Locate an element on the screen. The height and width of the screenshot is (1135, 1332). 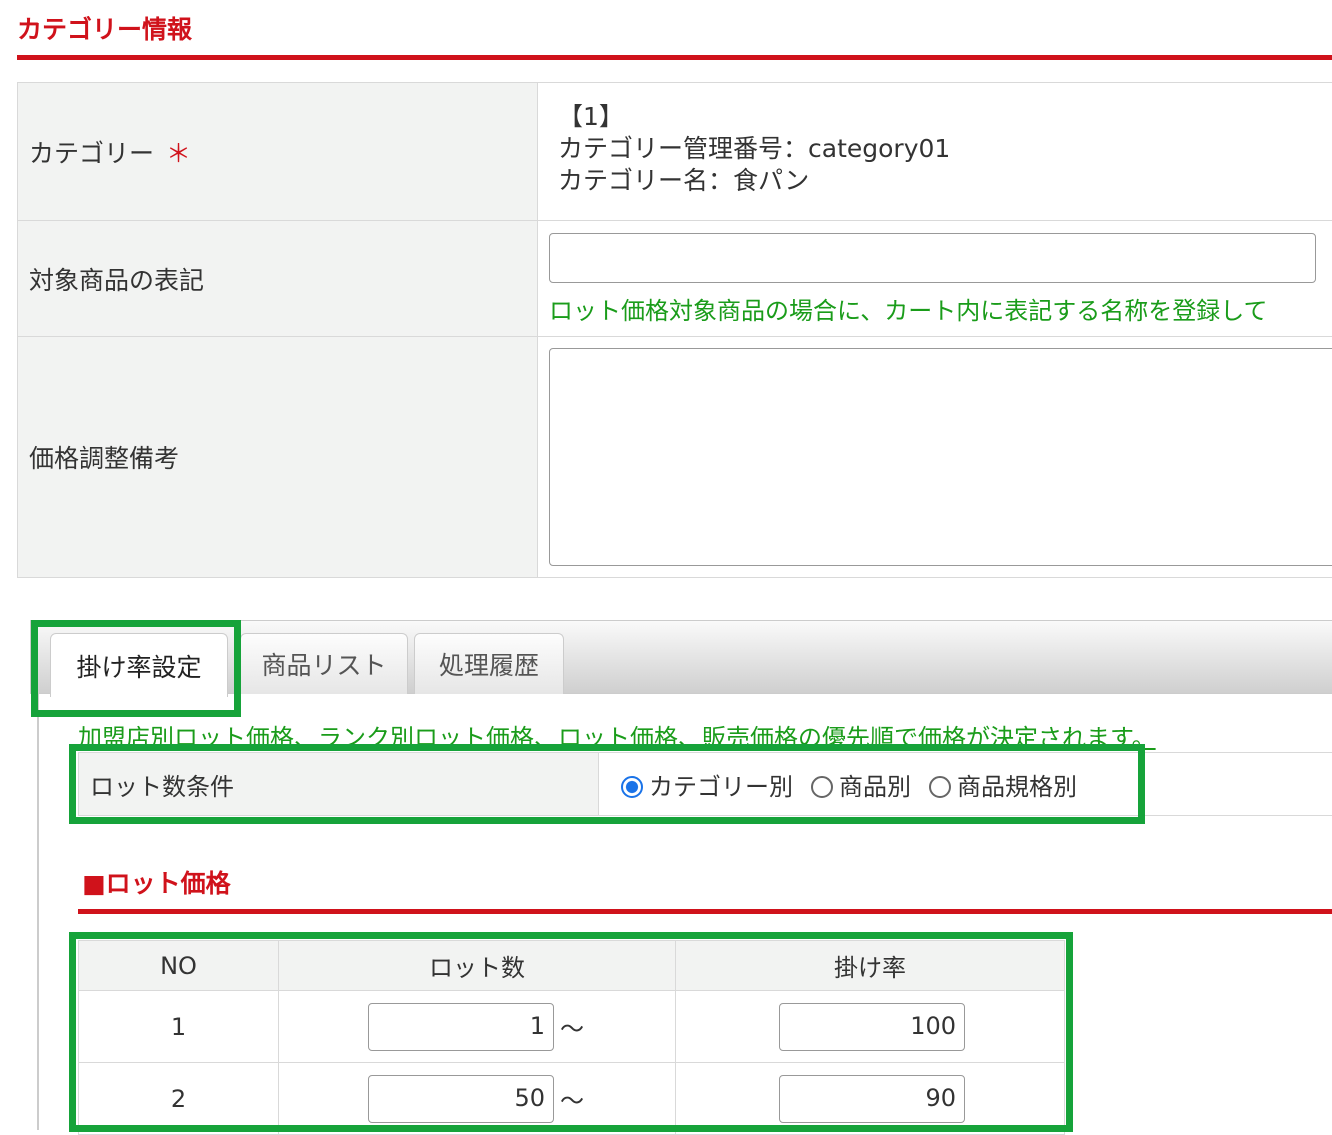
target-cell: ロット価格対象商品の場合に、カート内に表記する名称を登録して is located at coordinates (934, 278).